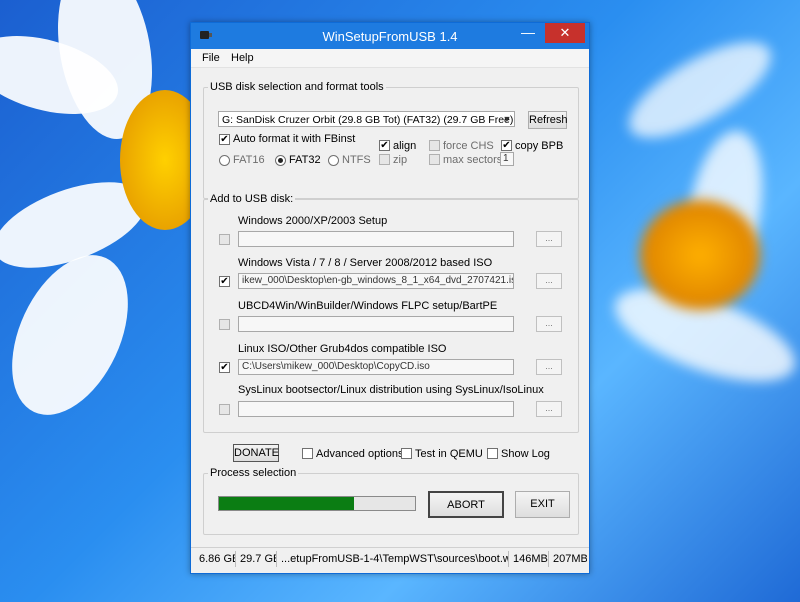 This screenshot has width=800, height=602. What do you see at coordinates (528, 33) in the screenshot?
I see `minimize-button: —` at bounding box center [528, 33].